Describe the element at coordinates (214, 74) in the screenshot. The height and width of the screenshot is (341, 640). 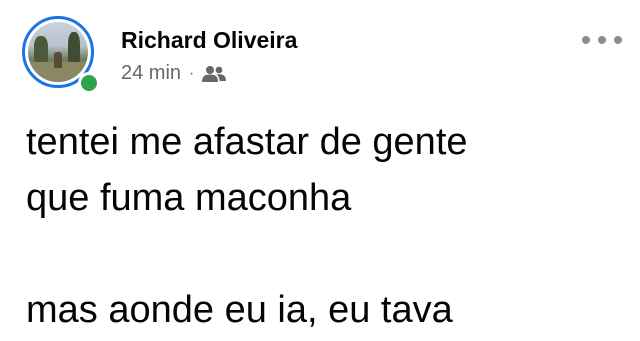
I see `friends-icon` at that location.